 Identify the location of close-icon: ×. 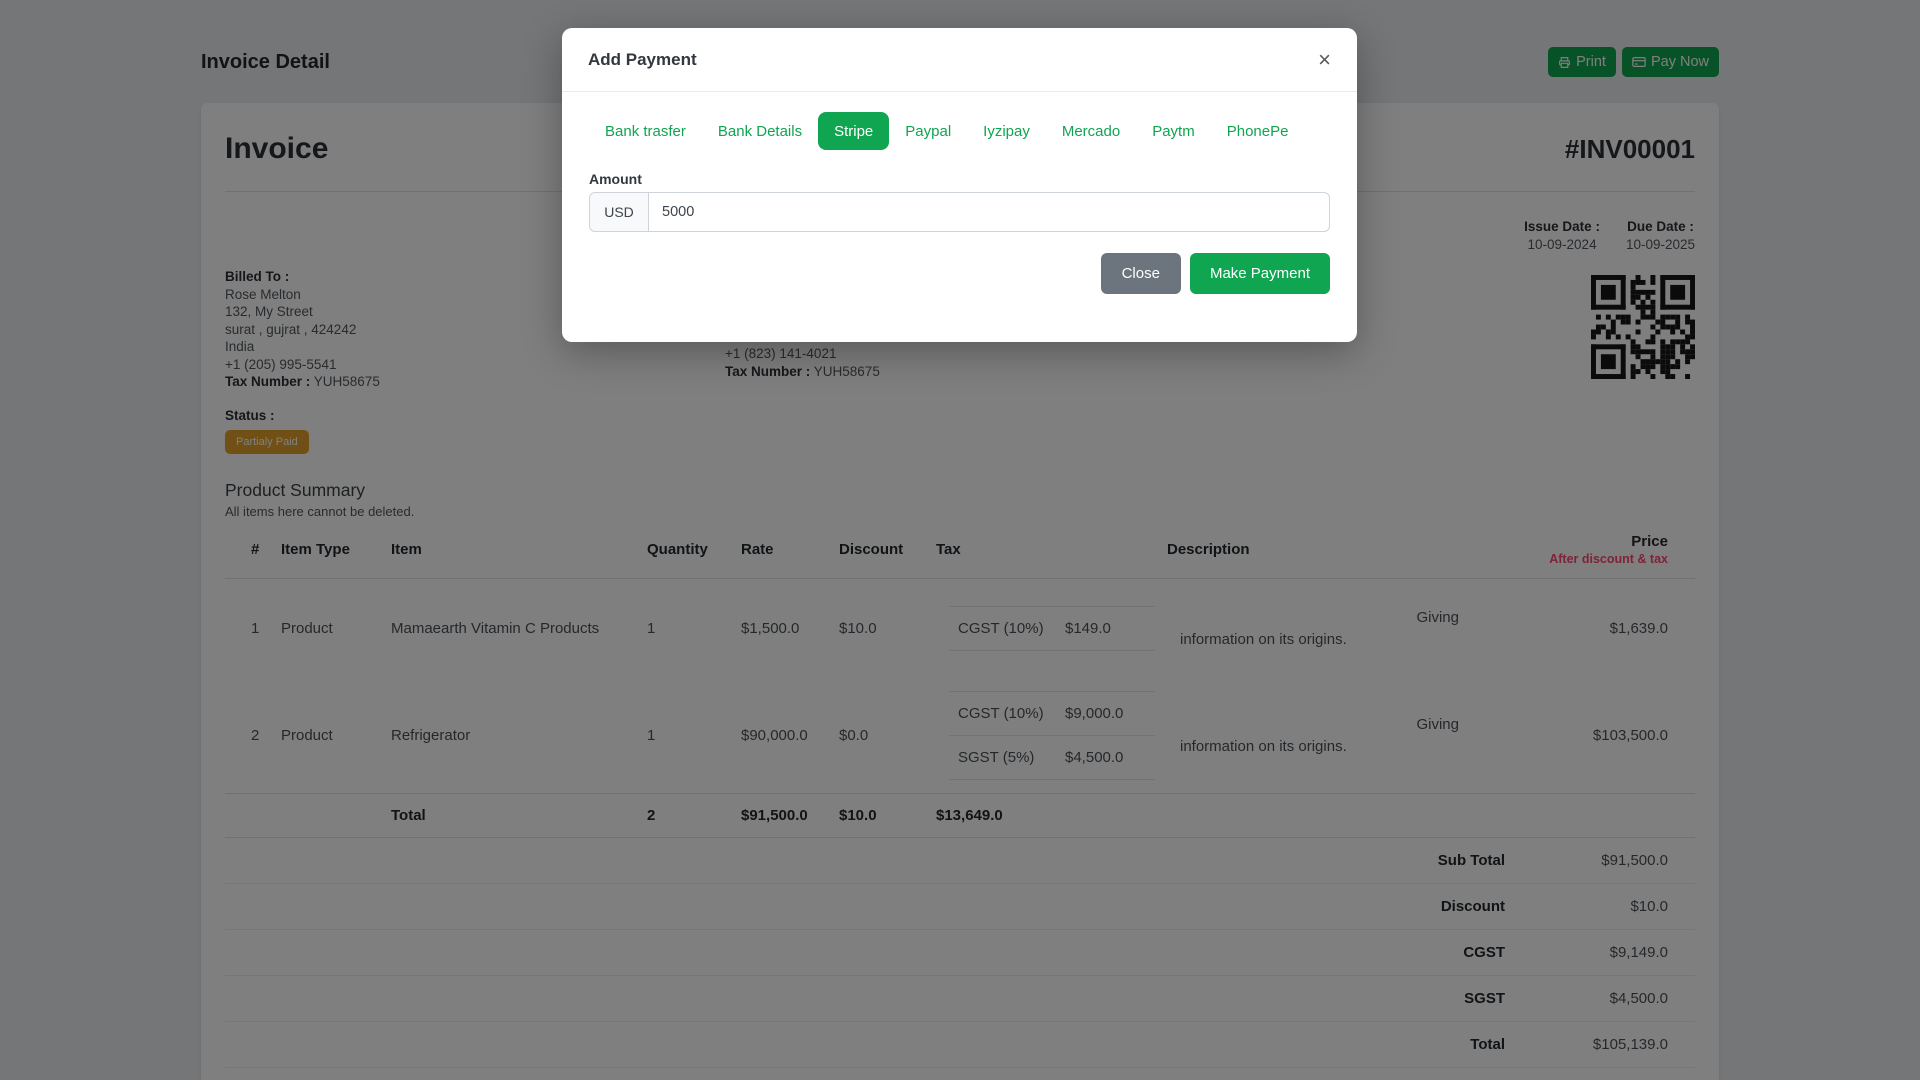
(1324, 59).